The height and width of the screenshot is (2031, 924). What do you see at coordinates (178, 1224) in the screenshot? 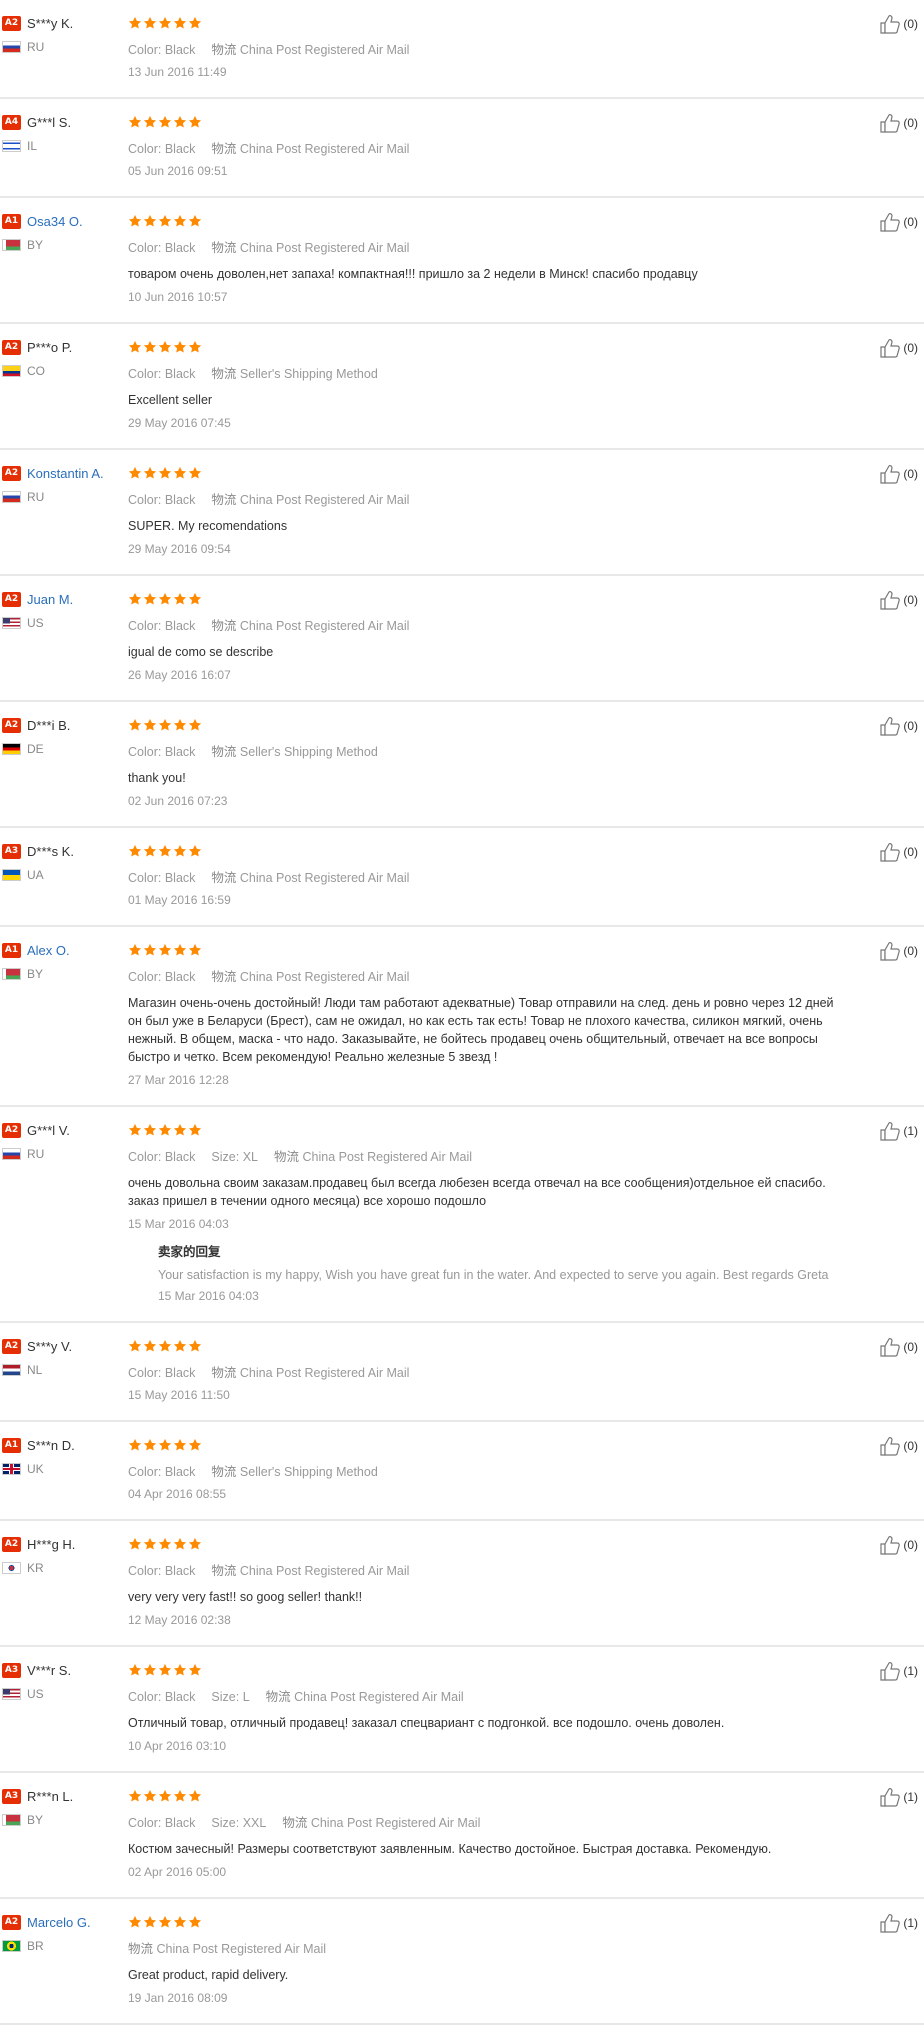
I see `feedback-date: 15 Mar 2016 04:03` at bounding box center [178, 1224].